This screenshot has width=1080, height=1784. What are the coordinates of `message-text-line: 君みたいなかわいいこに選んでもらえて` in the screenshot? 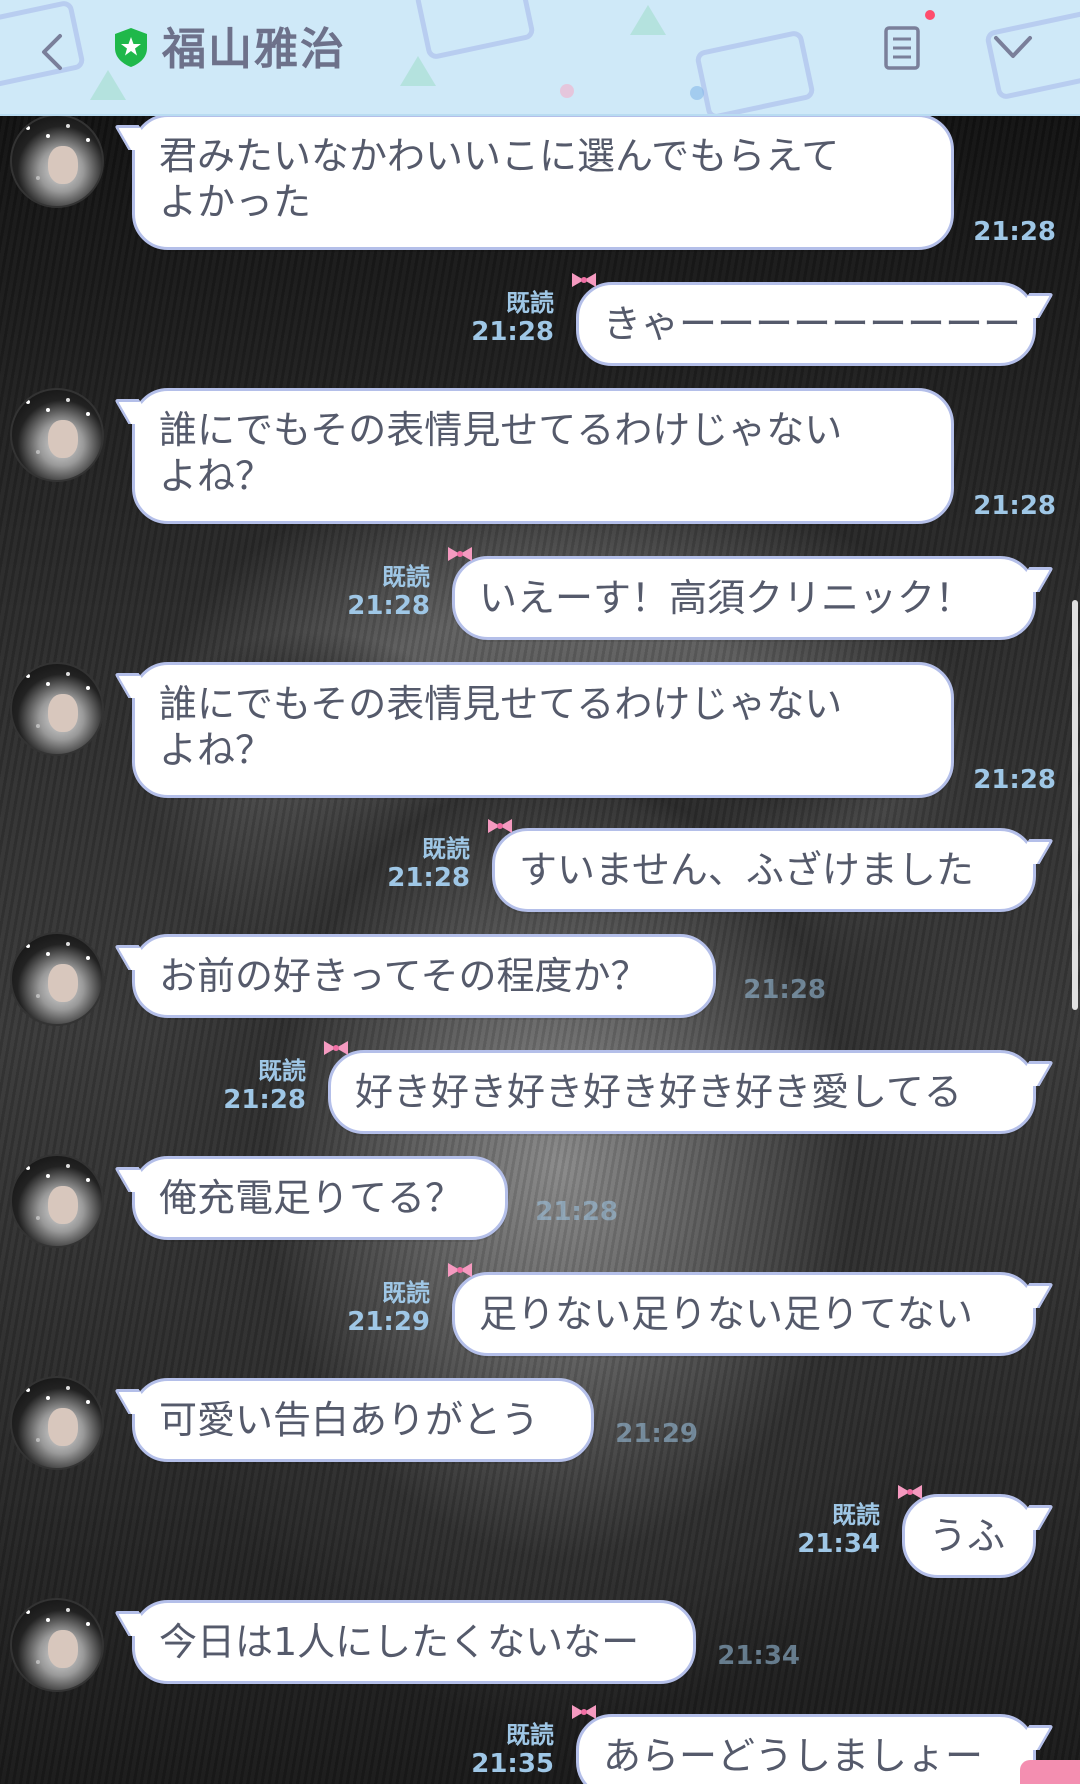 It's located at (499, 156).